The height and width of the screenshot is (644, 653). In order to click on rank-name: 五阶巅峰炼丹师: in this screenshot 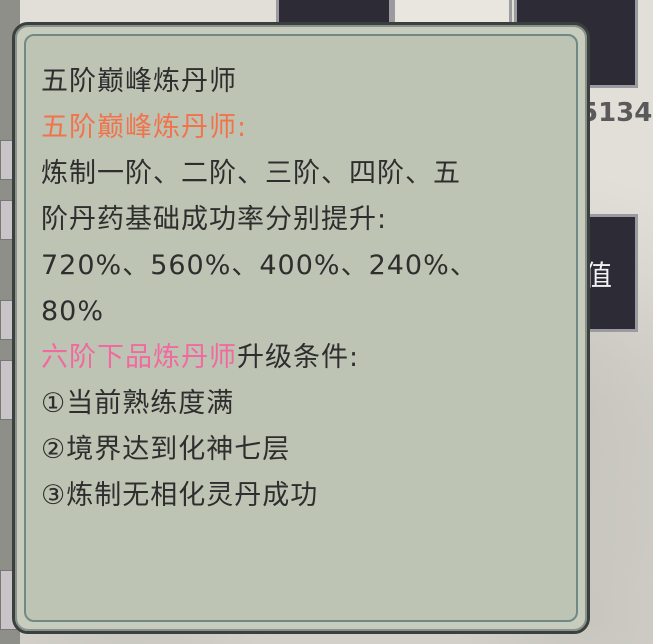, I will do `click(144, 127)`.